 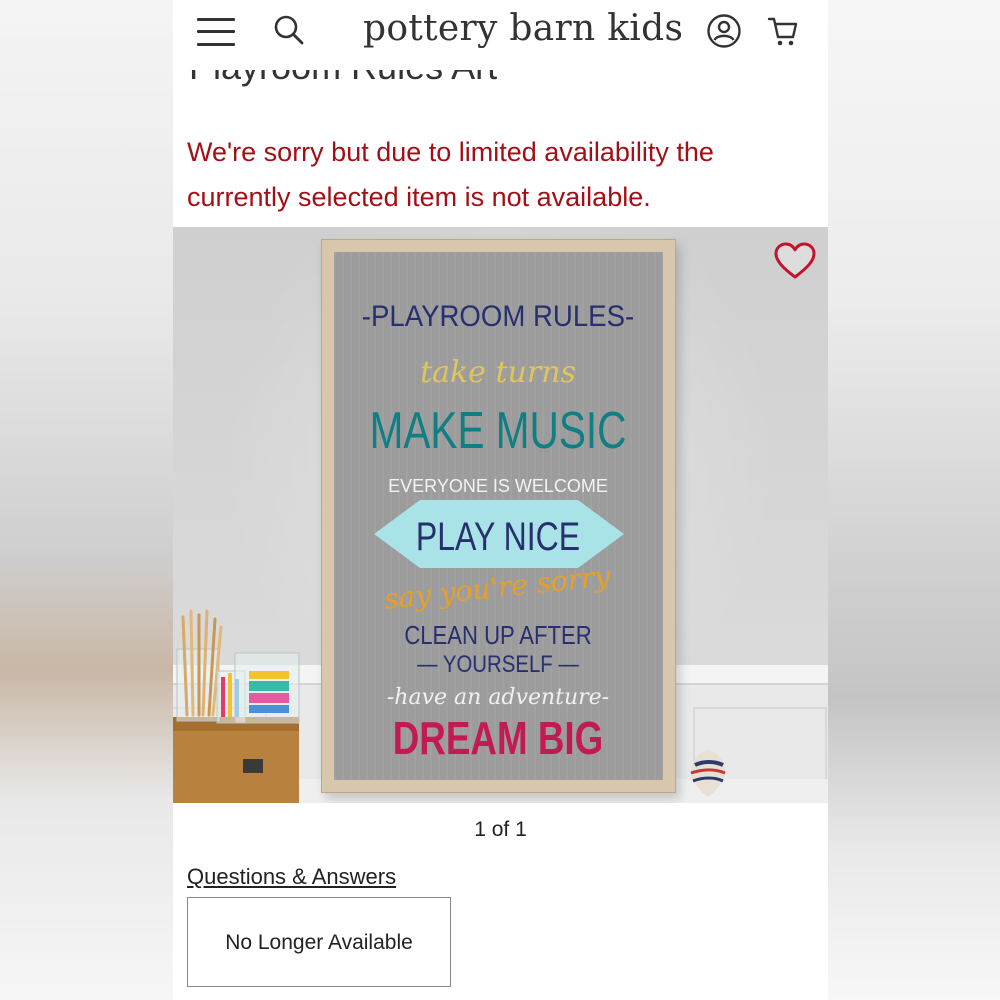 What do you see at coordinates (498, 738) in the screenshot?
I see `sign-line-dream-big: DREAM BIG` at bounding box center [498, 738].